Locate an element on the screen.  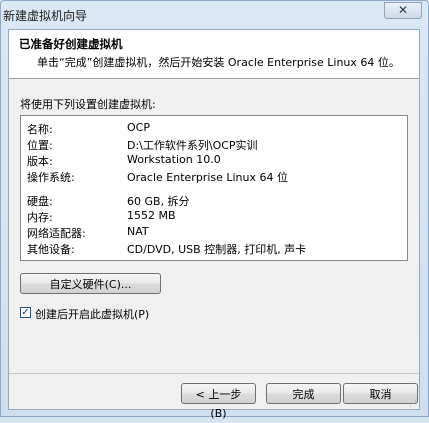
summary-key: 位置: is located at coordinates (40, 145).